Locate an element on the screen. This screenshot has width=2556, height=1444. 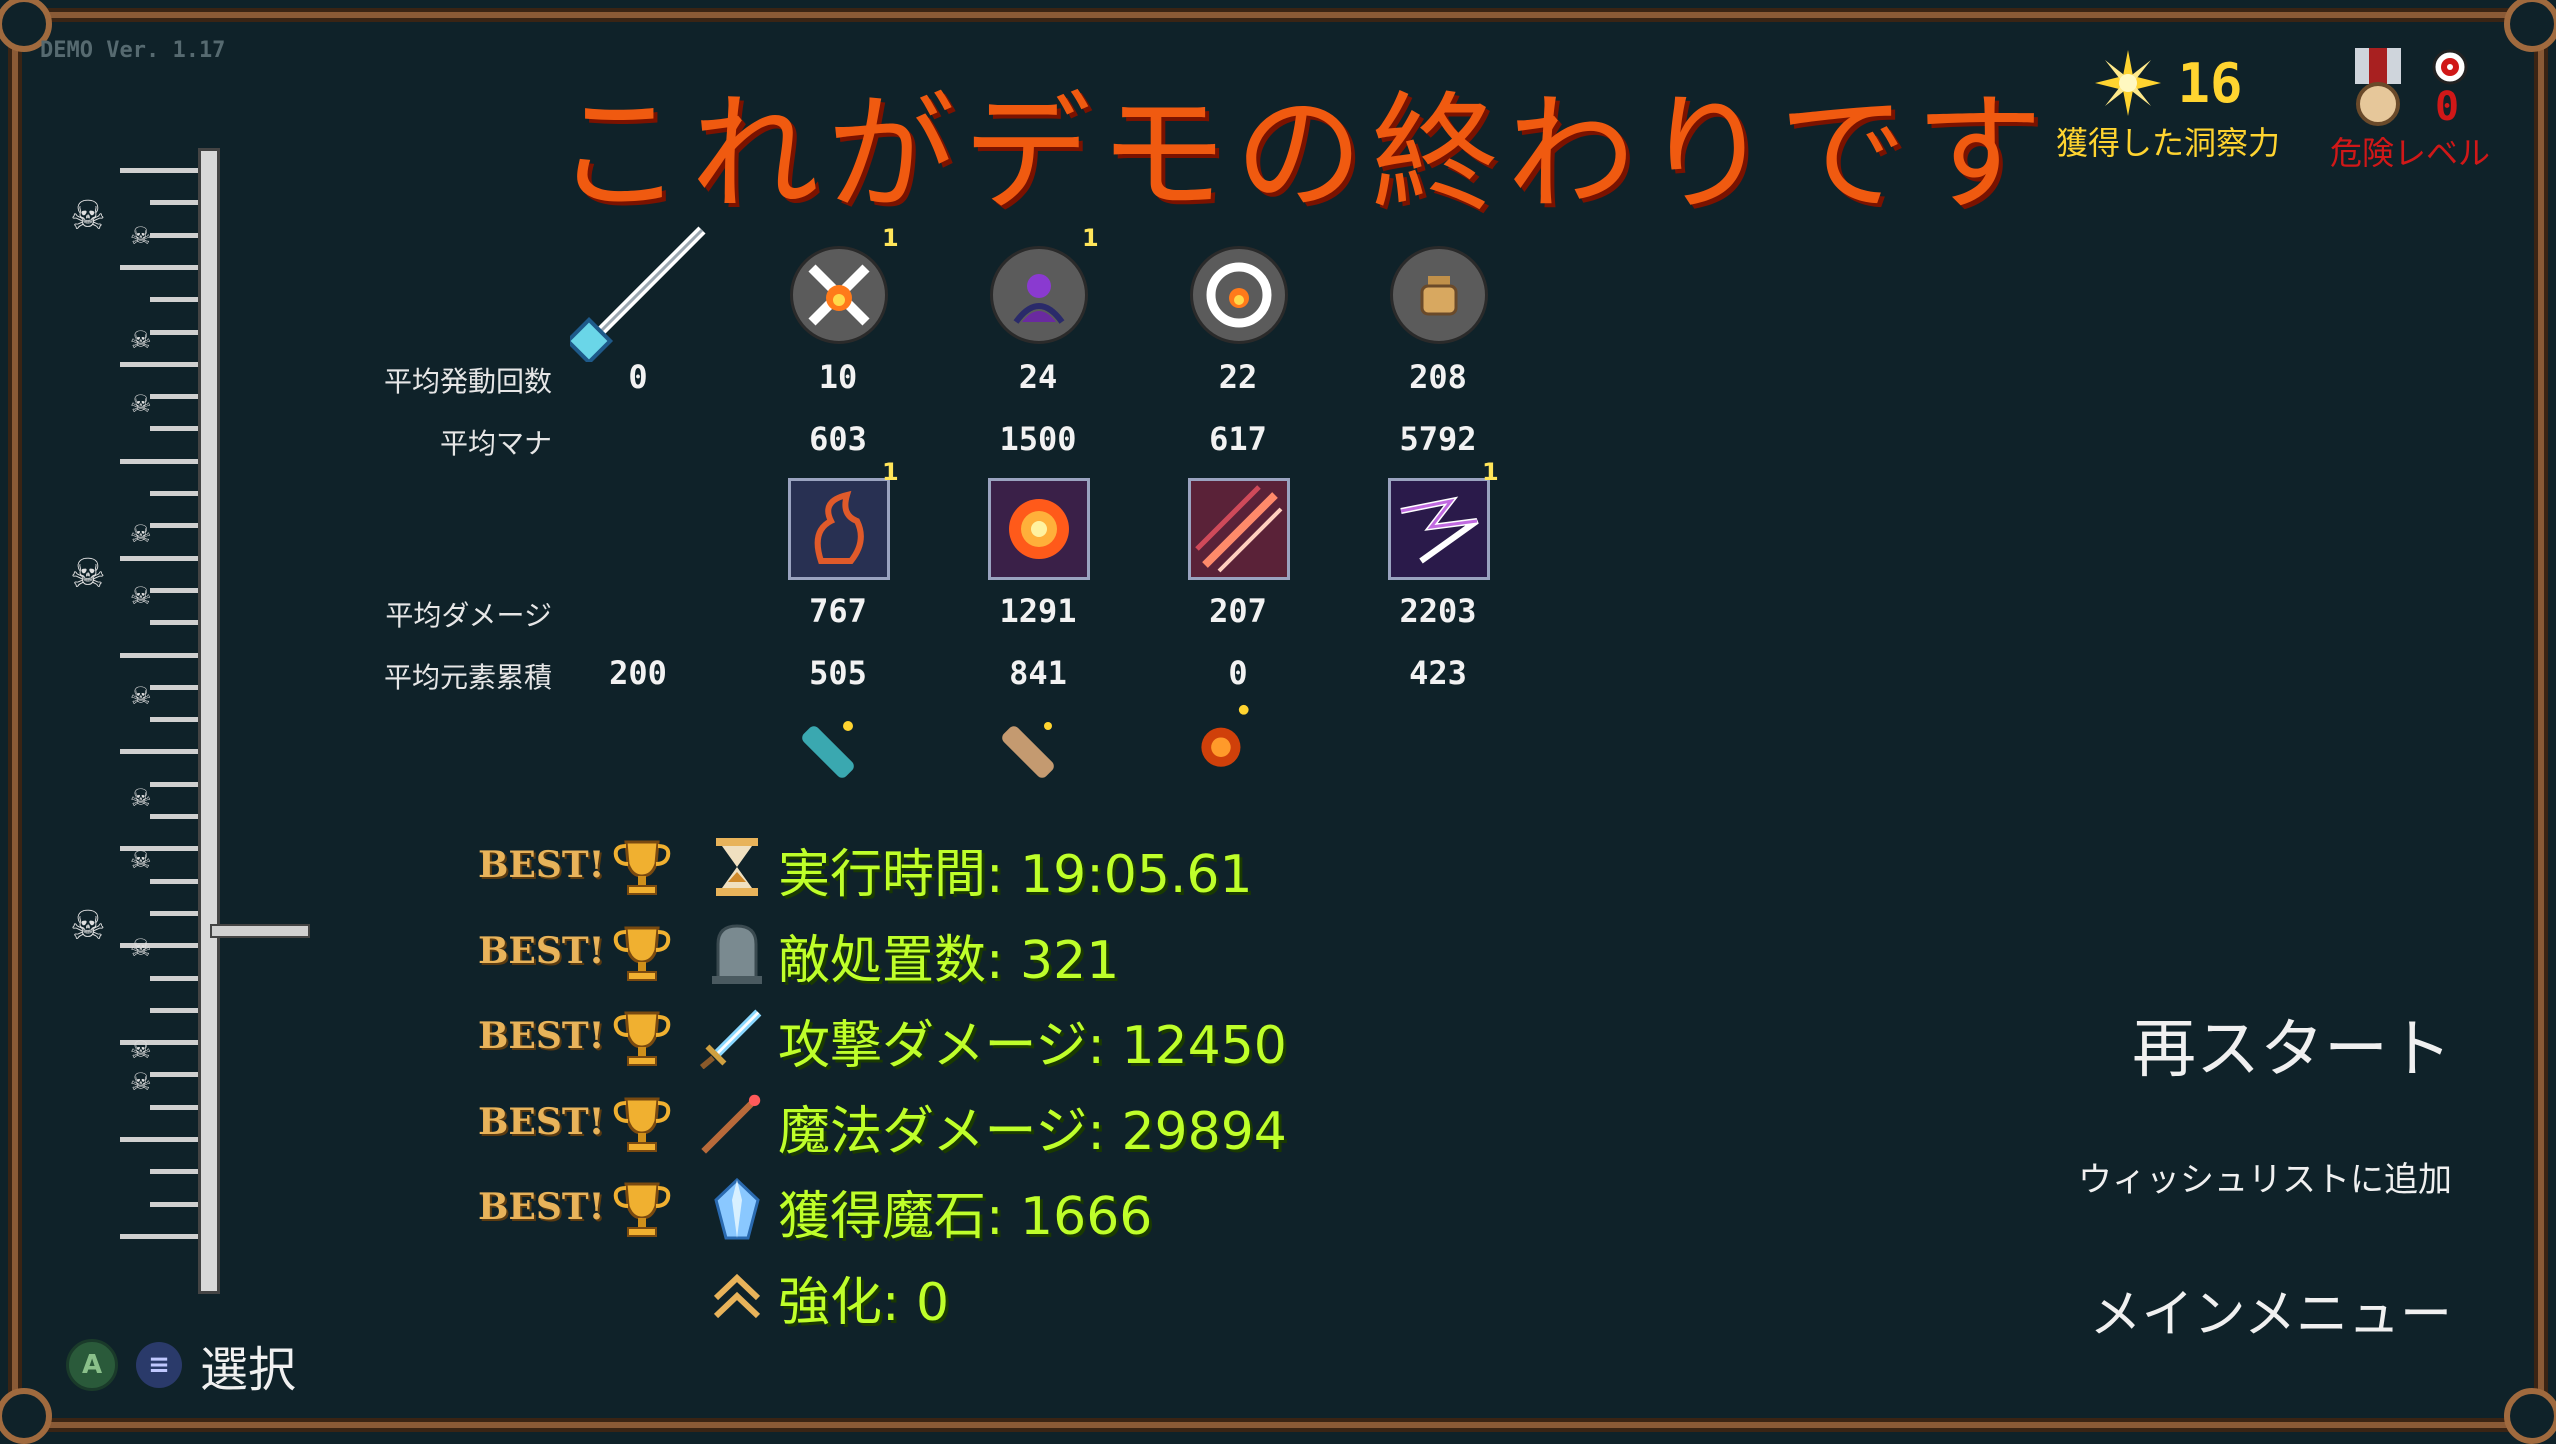
table-cell-mana: 1500 is located at coordinates (1038, 439).